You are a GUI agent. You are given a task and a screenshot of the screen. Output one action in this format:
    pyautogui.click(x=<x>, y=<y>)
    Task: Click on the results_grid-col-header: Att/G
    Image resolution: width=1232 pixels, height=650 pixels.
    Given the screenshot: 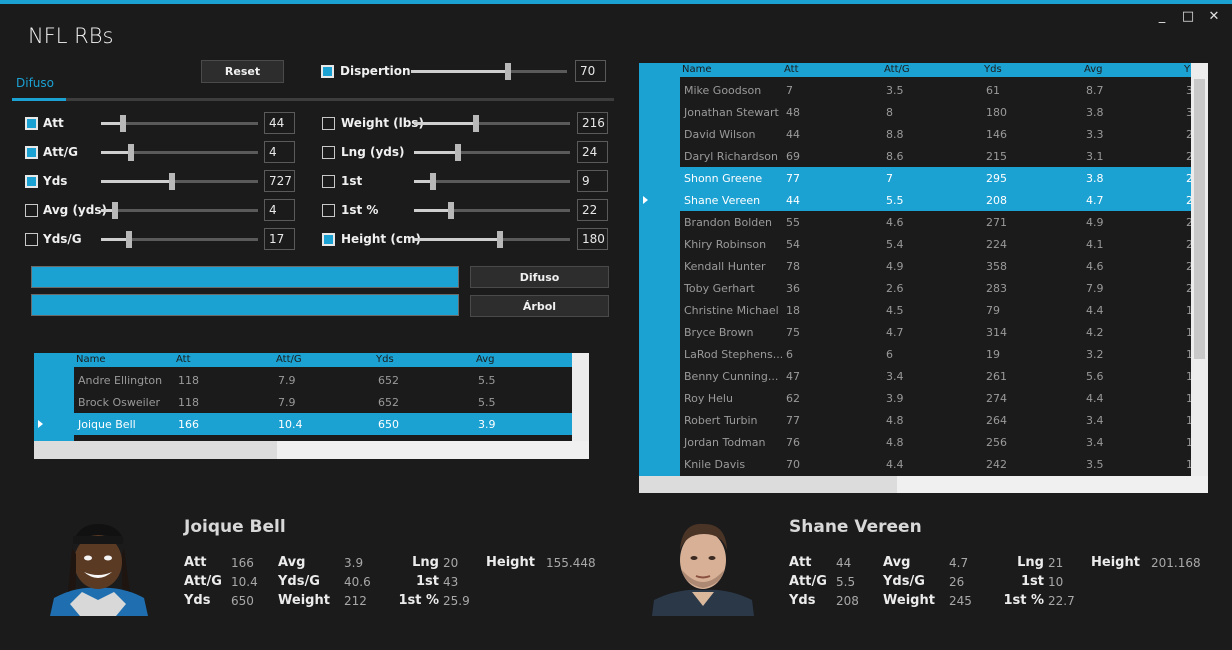 What is the action you would take?
    pyautogui.click(x=324, y=360)
    